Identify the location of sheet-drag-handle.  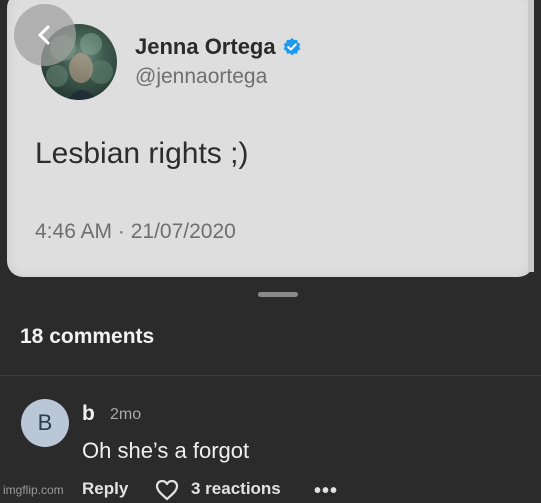
(278, 294).